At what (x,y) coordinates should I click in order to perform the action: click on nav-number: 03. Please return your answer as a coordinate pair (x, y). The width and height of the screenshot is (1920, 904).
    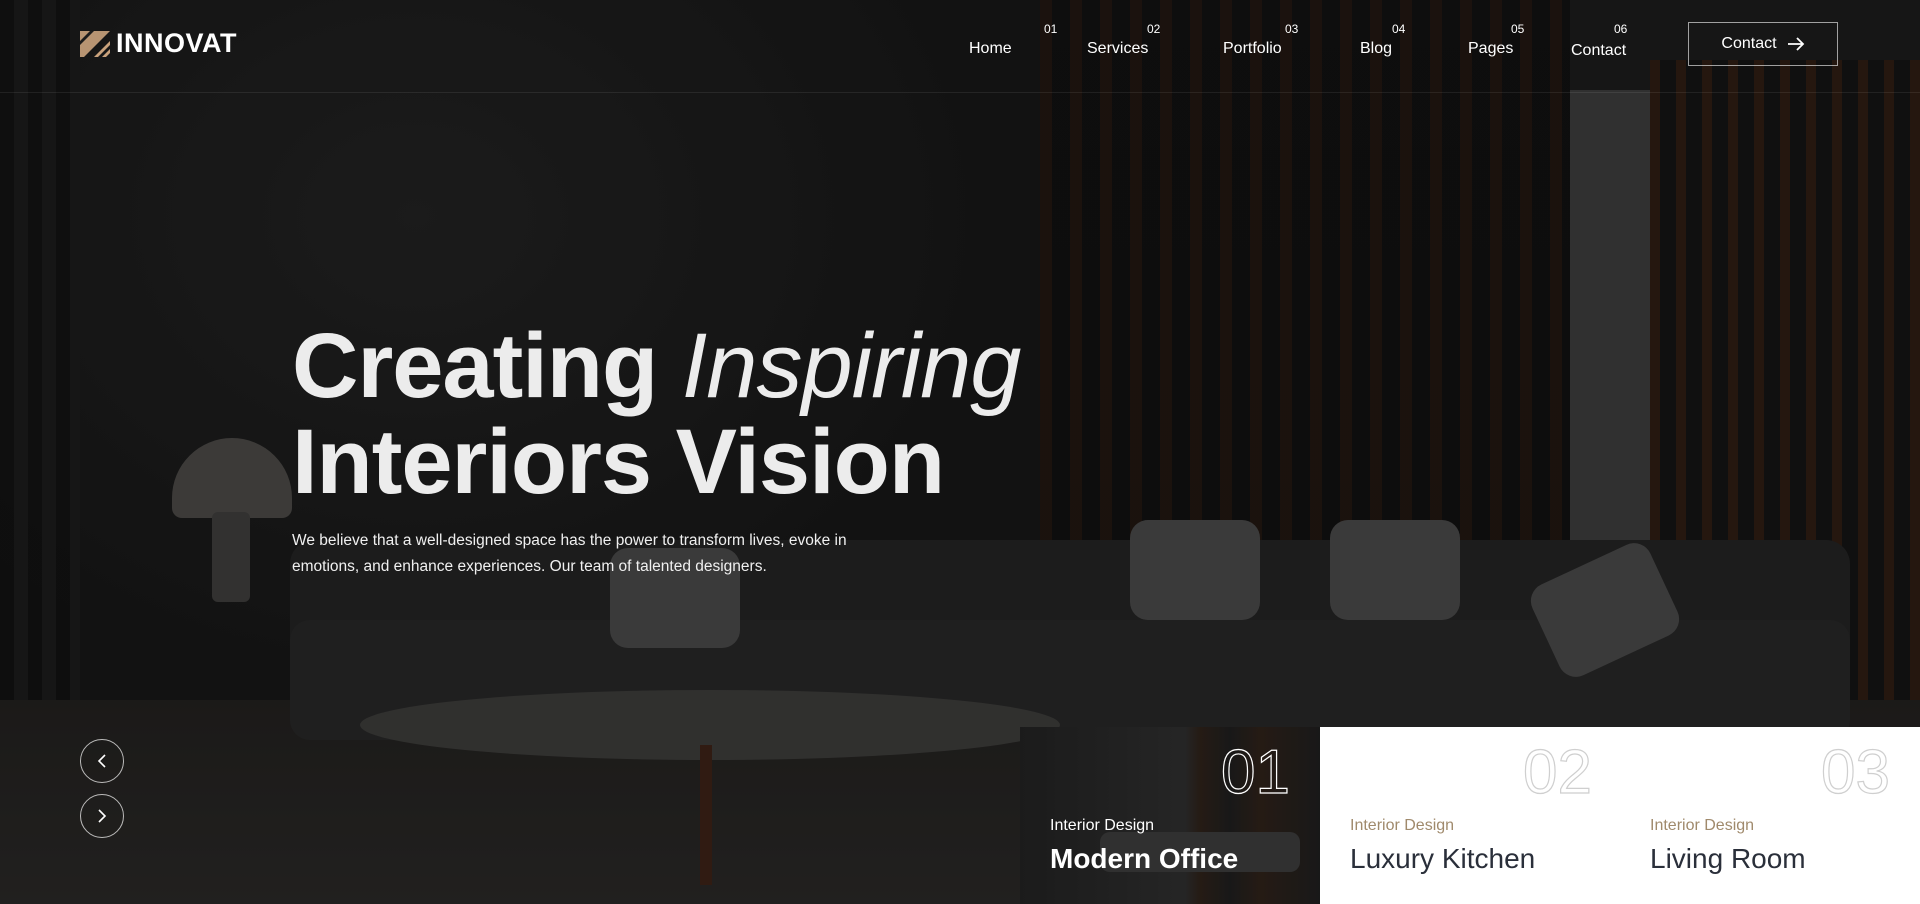
    Looking at the image, I should click on (1292, 29).